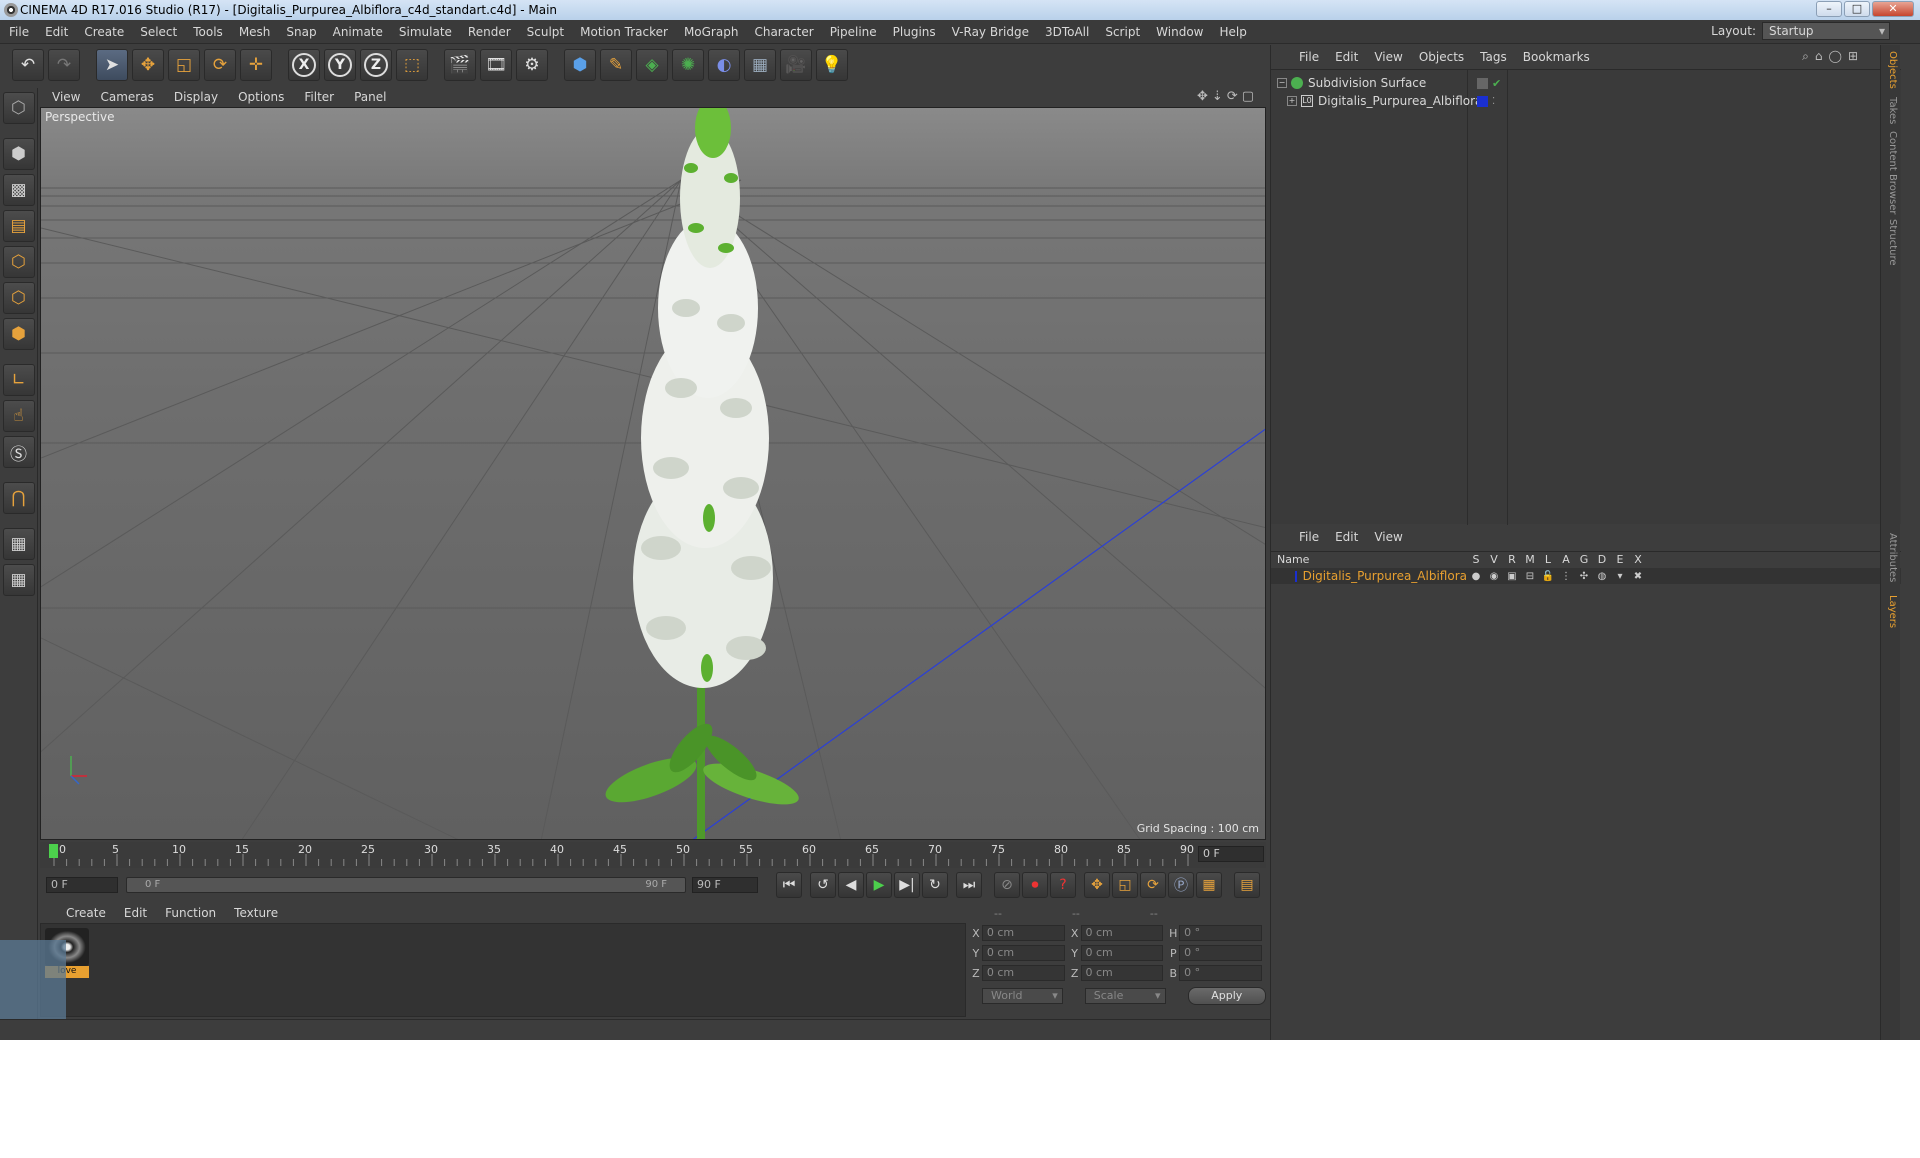 The width and height of the screenshot is (1920, 1158). What do you see at coordinates (1221, 973) in the screenshot?
I see `rotation-b-field: 0 °` at bounding box center [1221, 973].